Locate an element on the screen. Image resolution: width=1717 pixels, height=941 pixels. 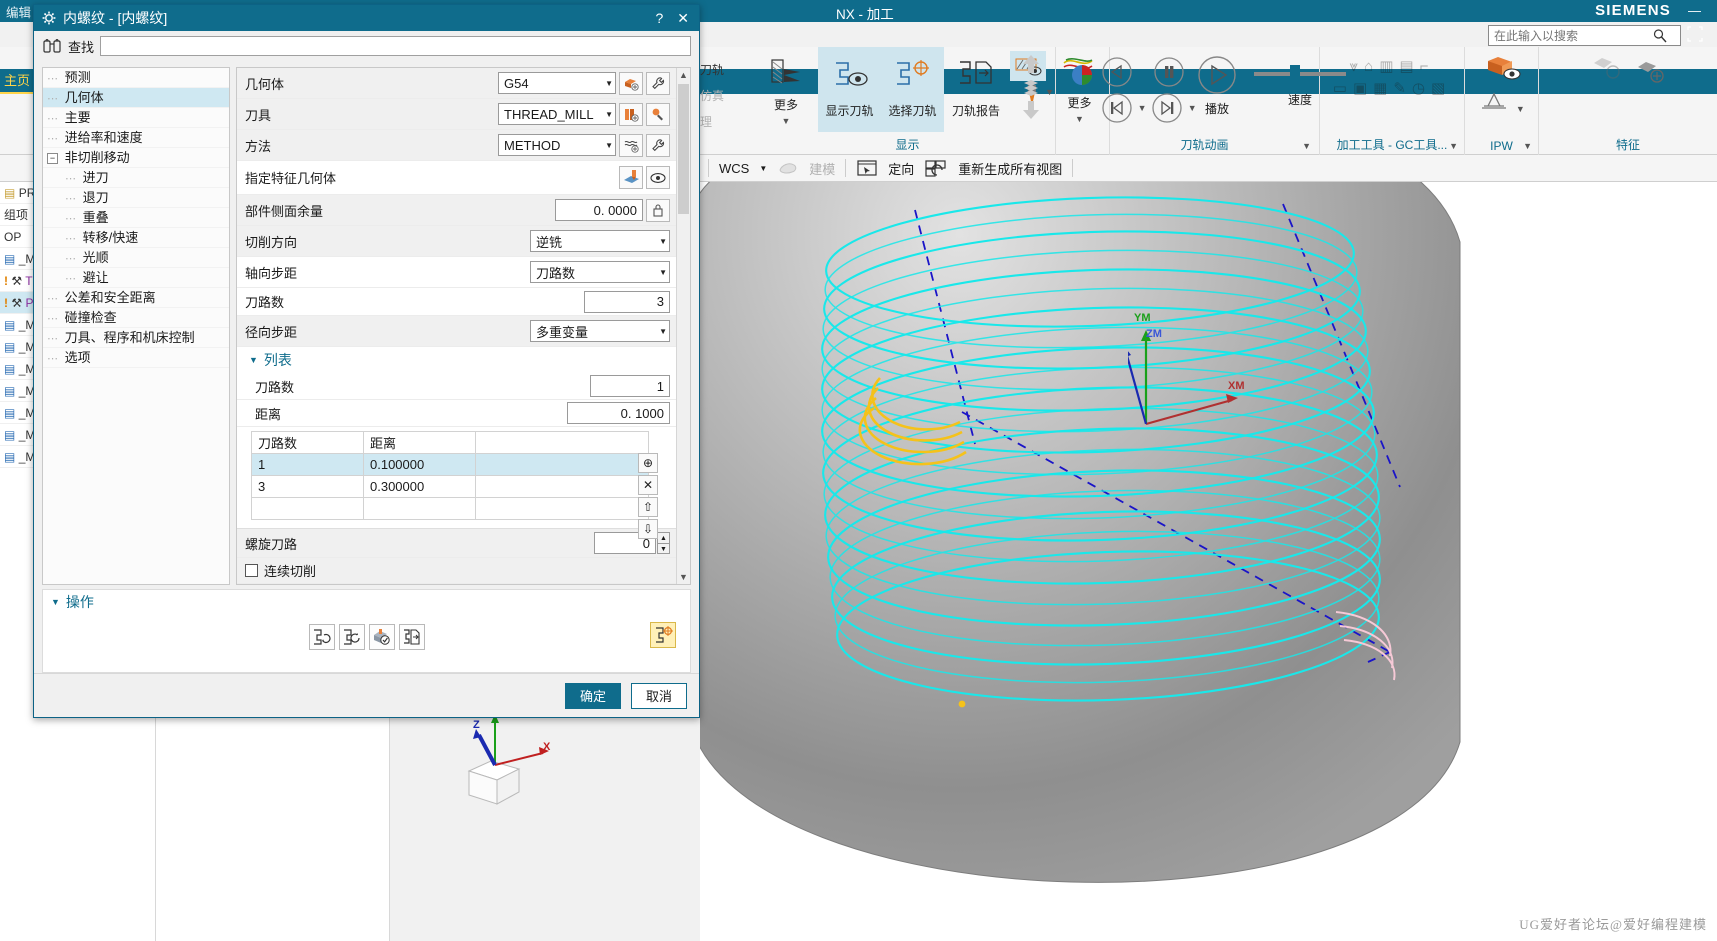
window-minimize-icon: — is located at coordinates (1694, 10).